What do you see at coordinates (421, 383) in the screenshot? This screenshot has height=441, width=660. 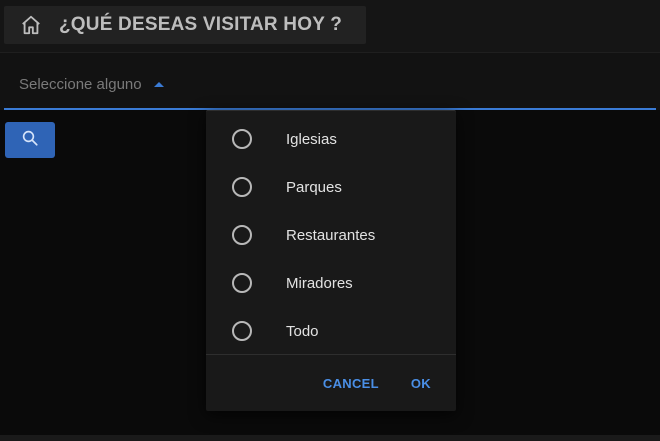 I see `ok-button: OK` at bounding box center [421, 383].